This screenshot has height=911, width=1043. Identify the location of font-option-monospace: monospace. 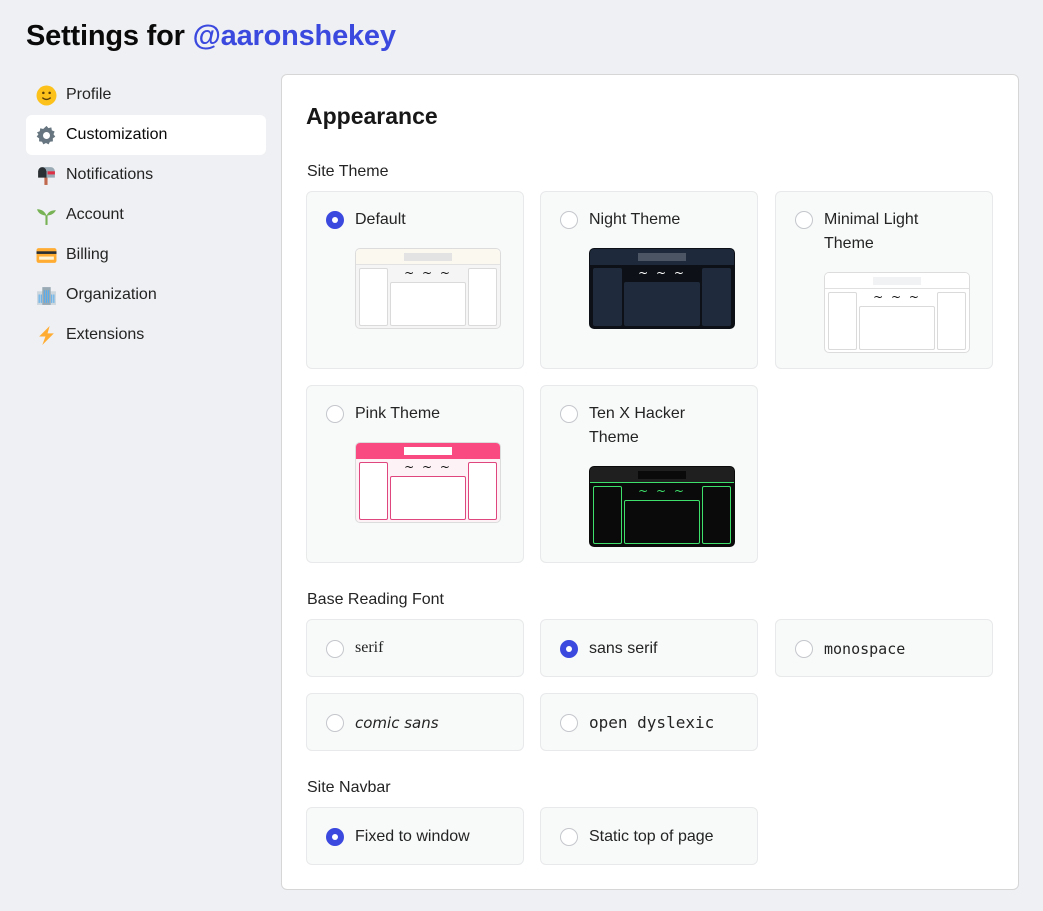
(884, 648).